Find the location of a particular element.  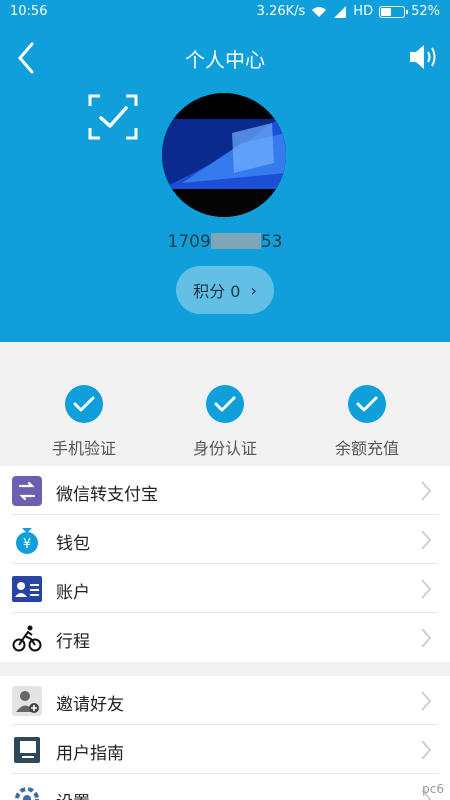

scan-check-icon is located at coordinates (113, 117).